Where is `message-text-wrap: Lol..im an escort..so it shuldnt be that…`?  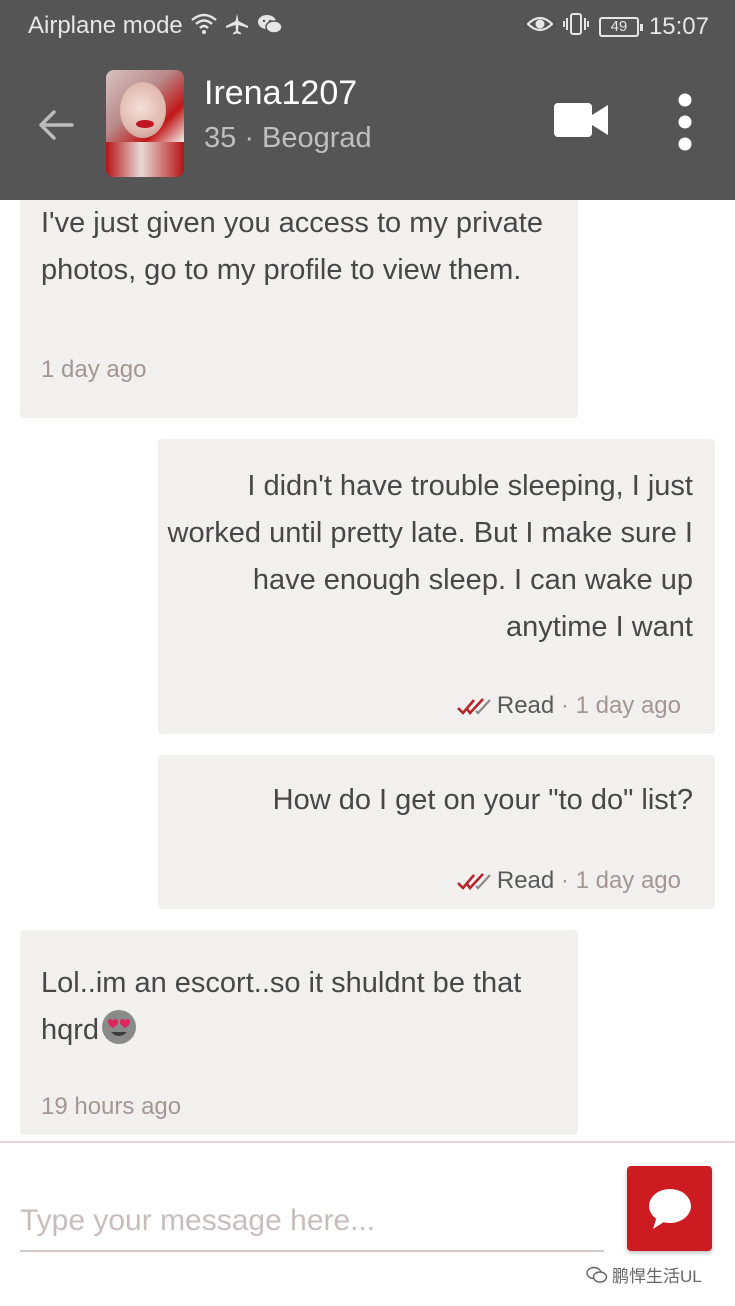
message-text-wrap: Lol..im an escort..so it shuldnt be that… is located at coordinates (299, 992).